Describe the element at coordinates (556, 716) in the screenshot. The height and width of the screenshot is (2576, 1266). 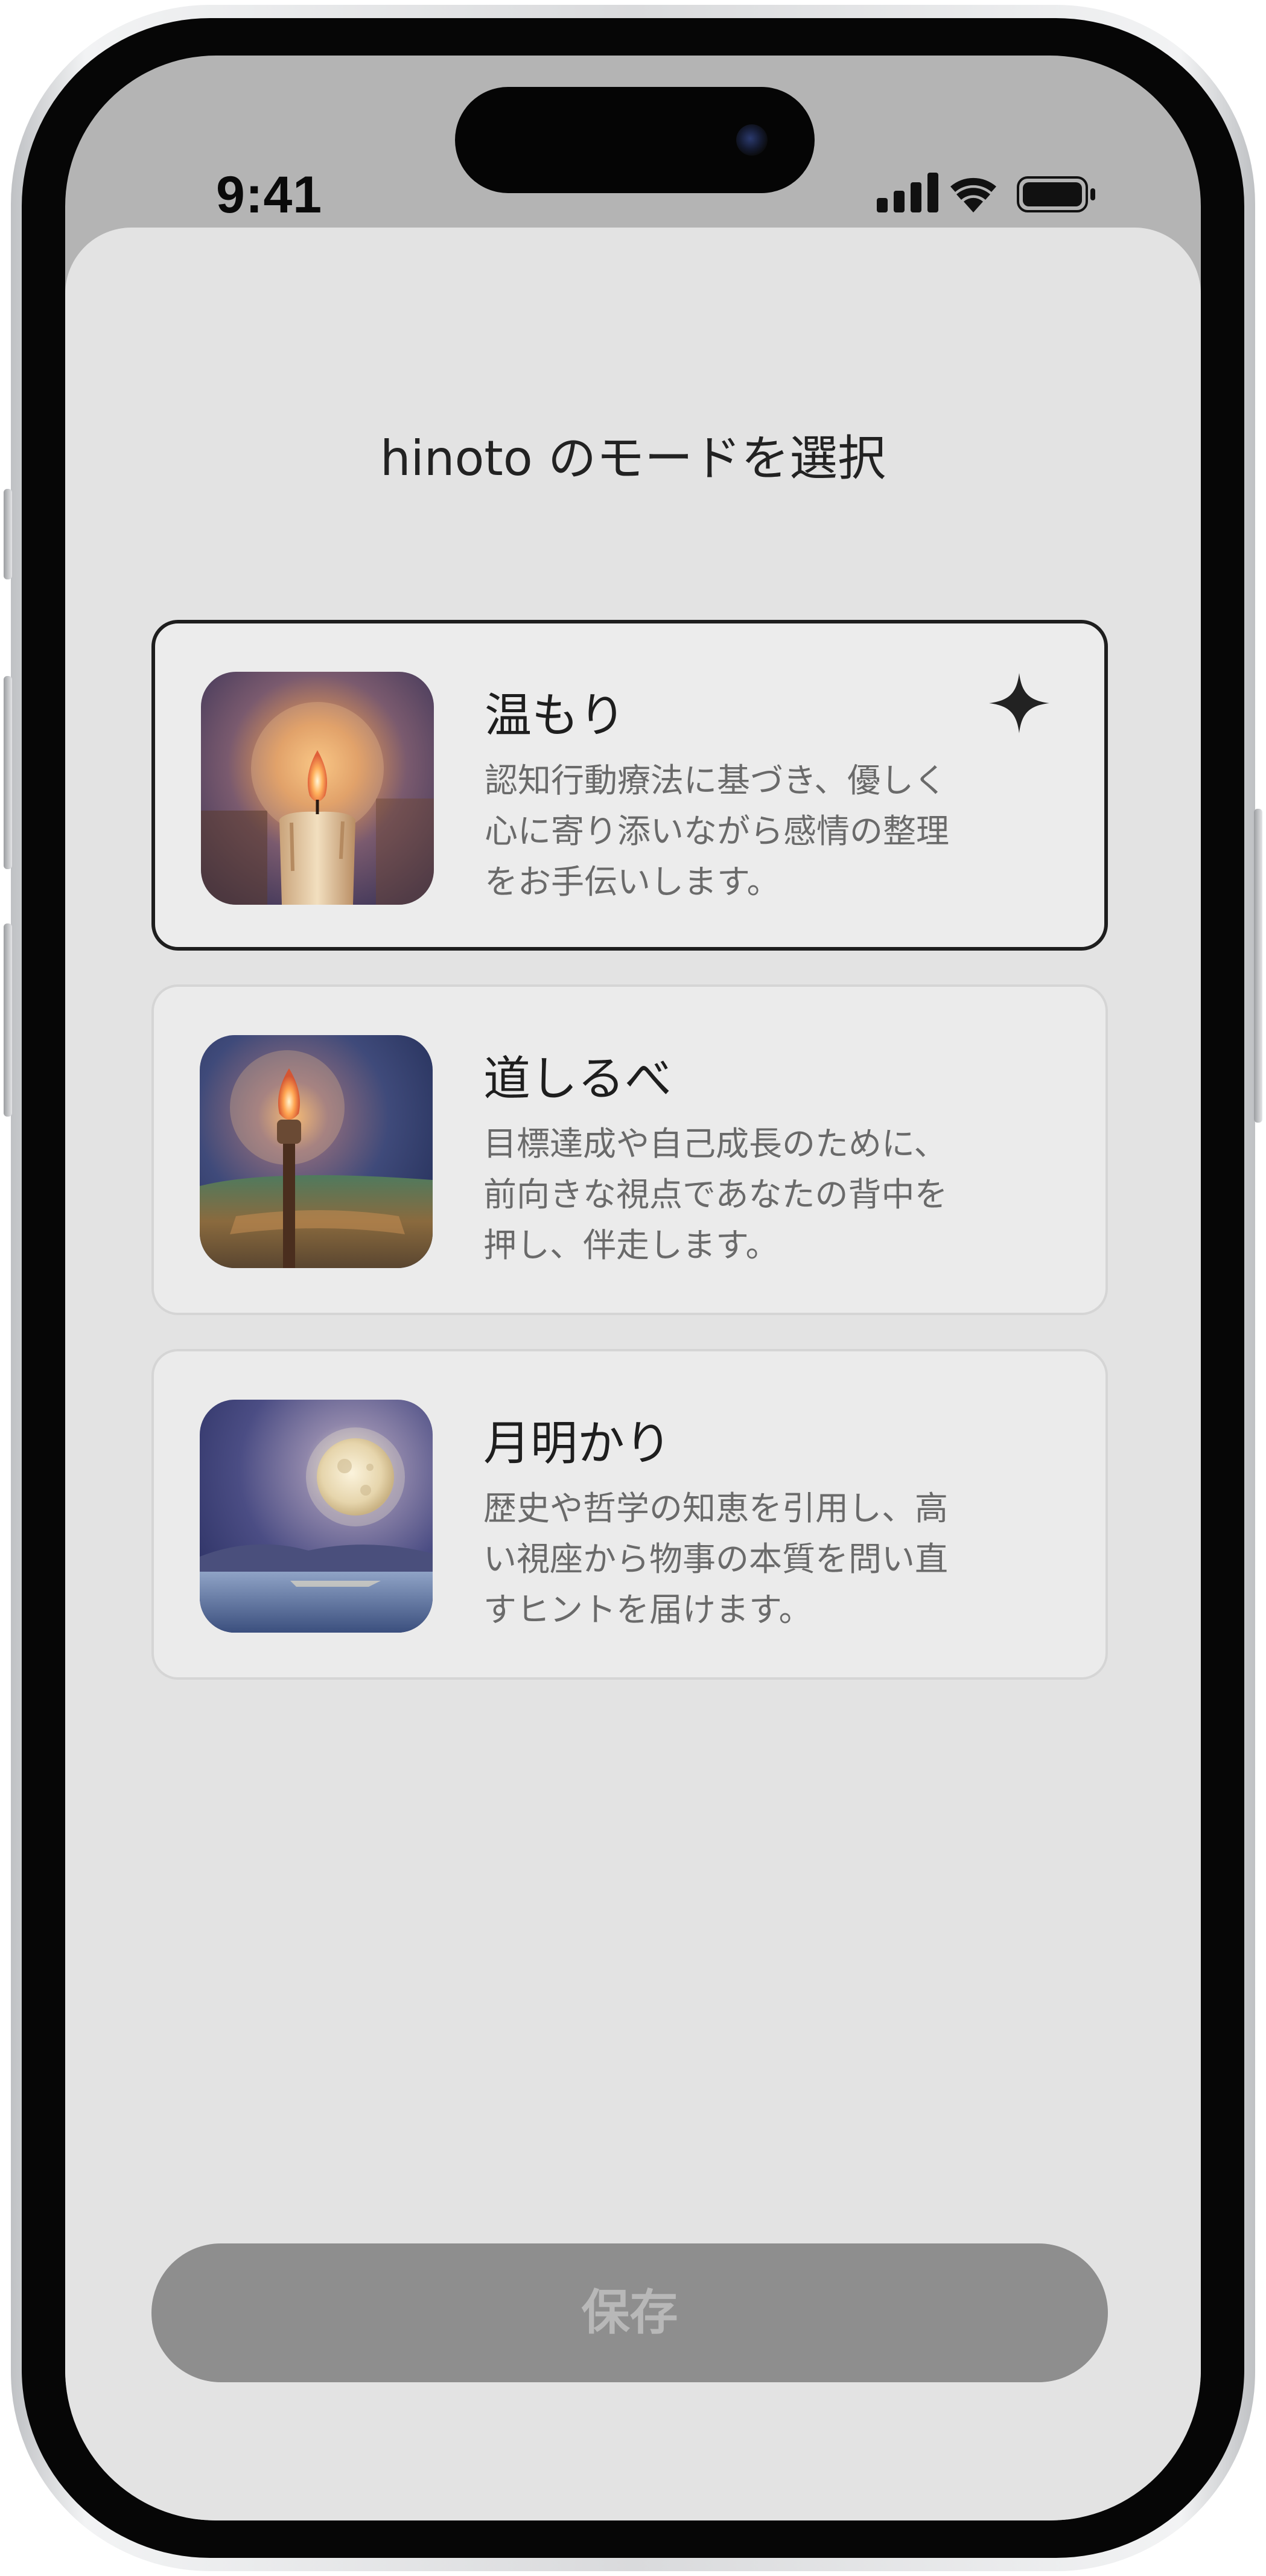
I see `mode-name: 温もり` at that location.